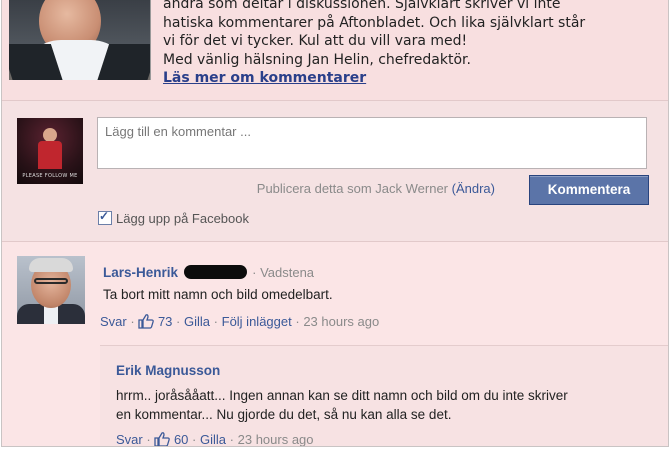 The width and height of the screenshot is (670, 449). I want to click on read-more-link: Läs mer om kommentarer, so click(264, 78).